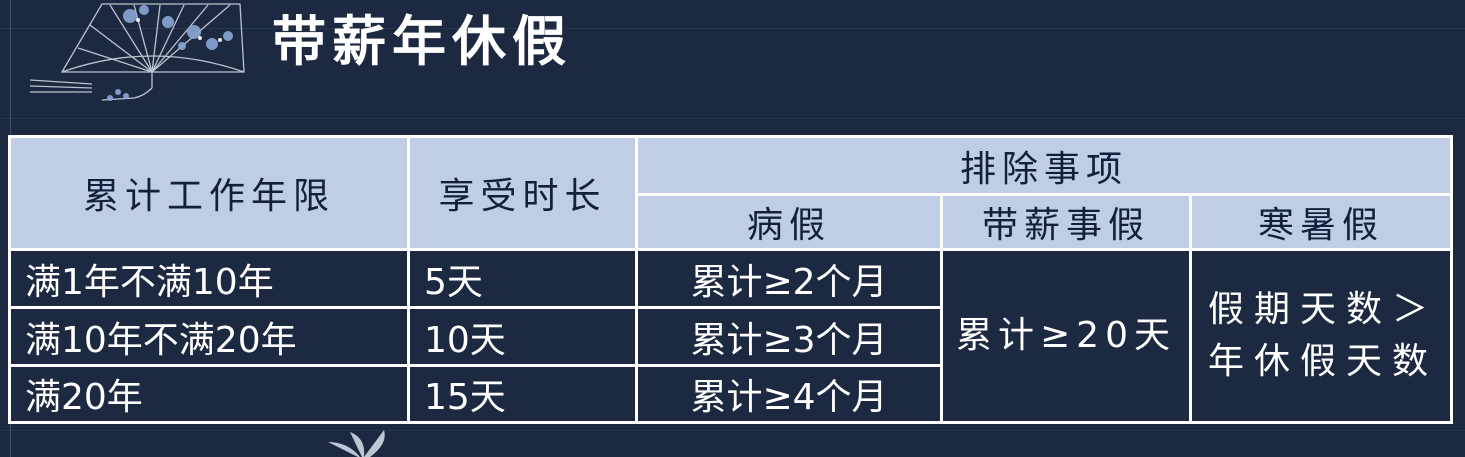 The width and height of the screenshot is (1465, 457). I want to click on days-cell: 10天, so click(522, 336).